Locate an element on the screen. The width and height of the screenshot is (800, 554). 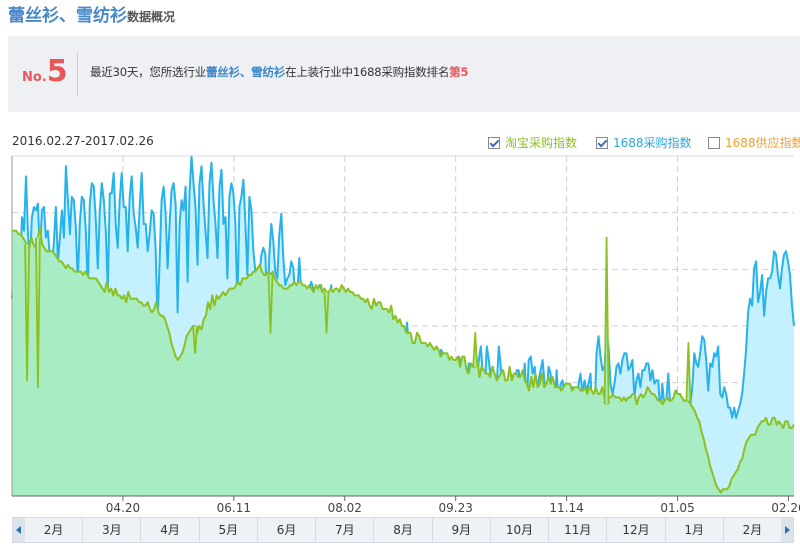
nav-left-arrow-icon is located at coordinates (19, 530).